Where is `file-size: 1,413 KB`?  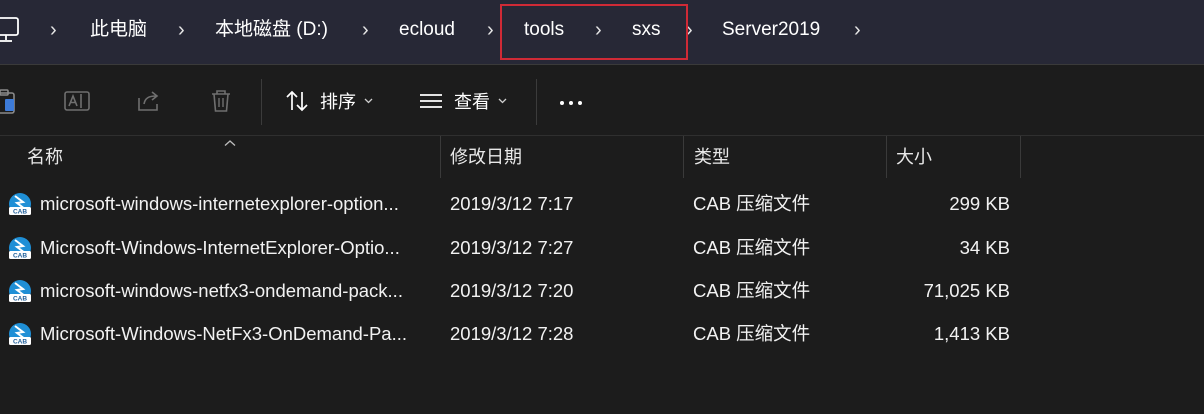
file-size: 1,413 KB is located at coordinates (971, 333).